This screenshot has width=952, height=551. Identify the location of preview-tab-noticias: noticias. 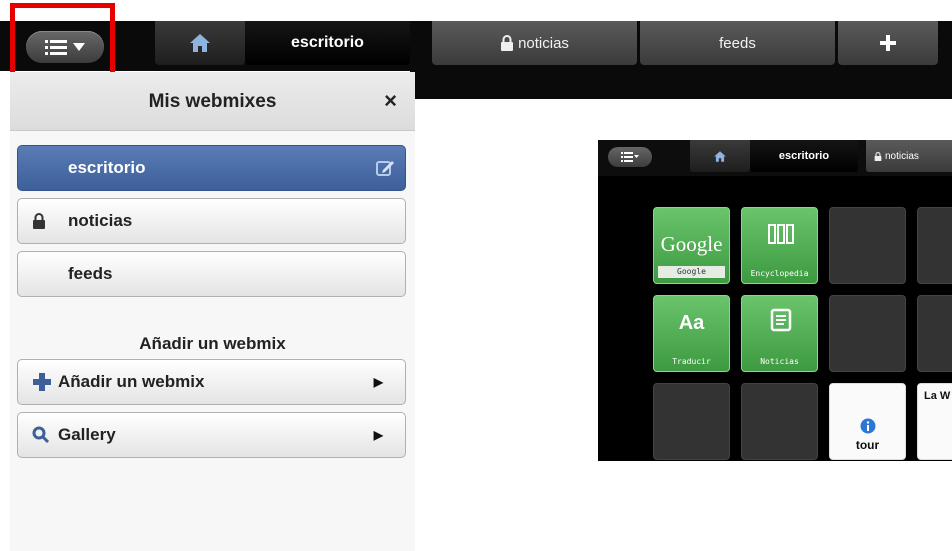
(909, 156).